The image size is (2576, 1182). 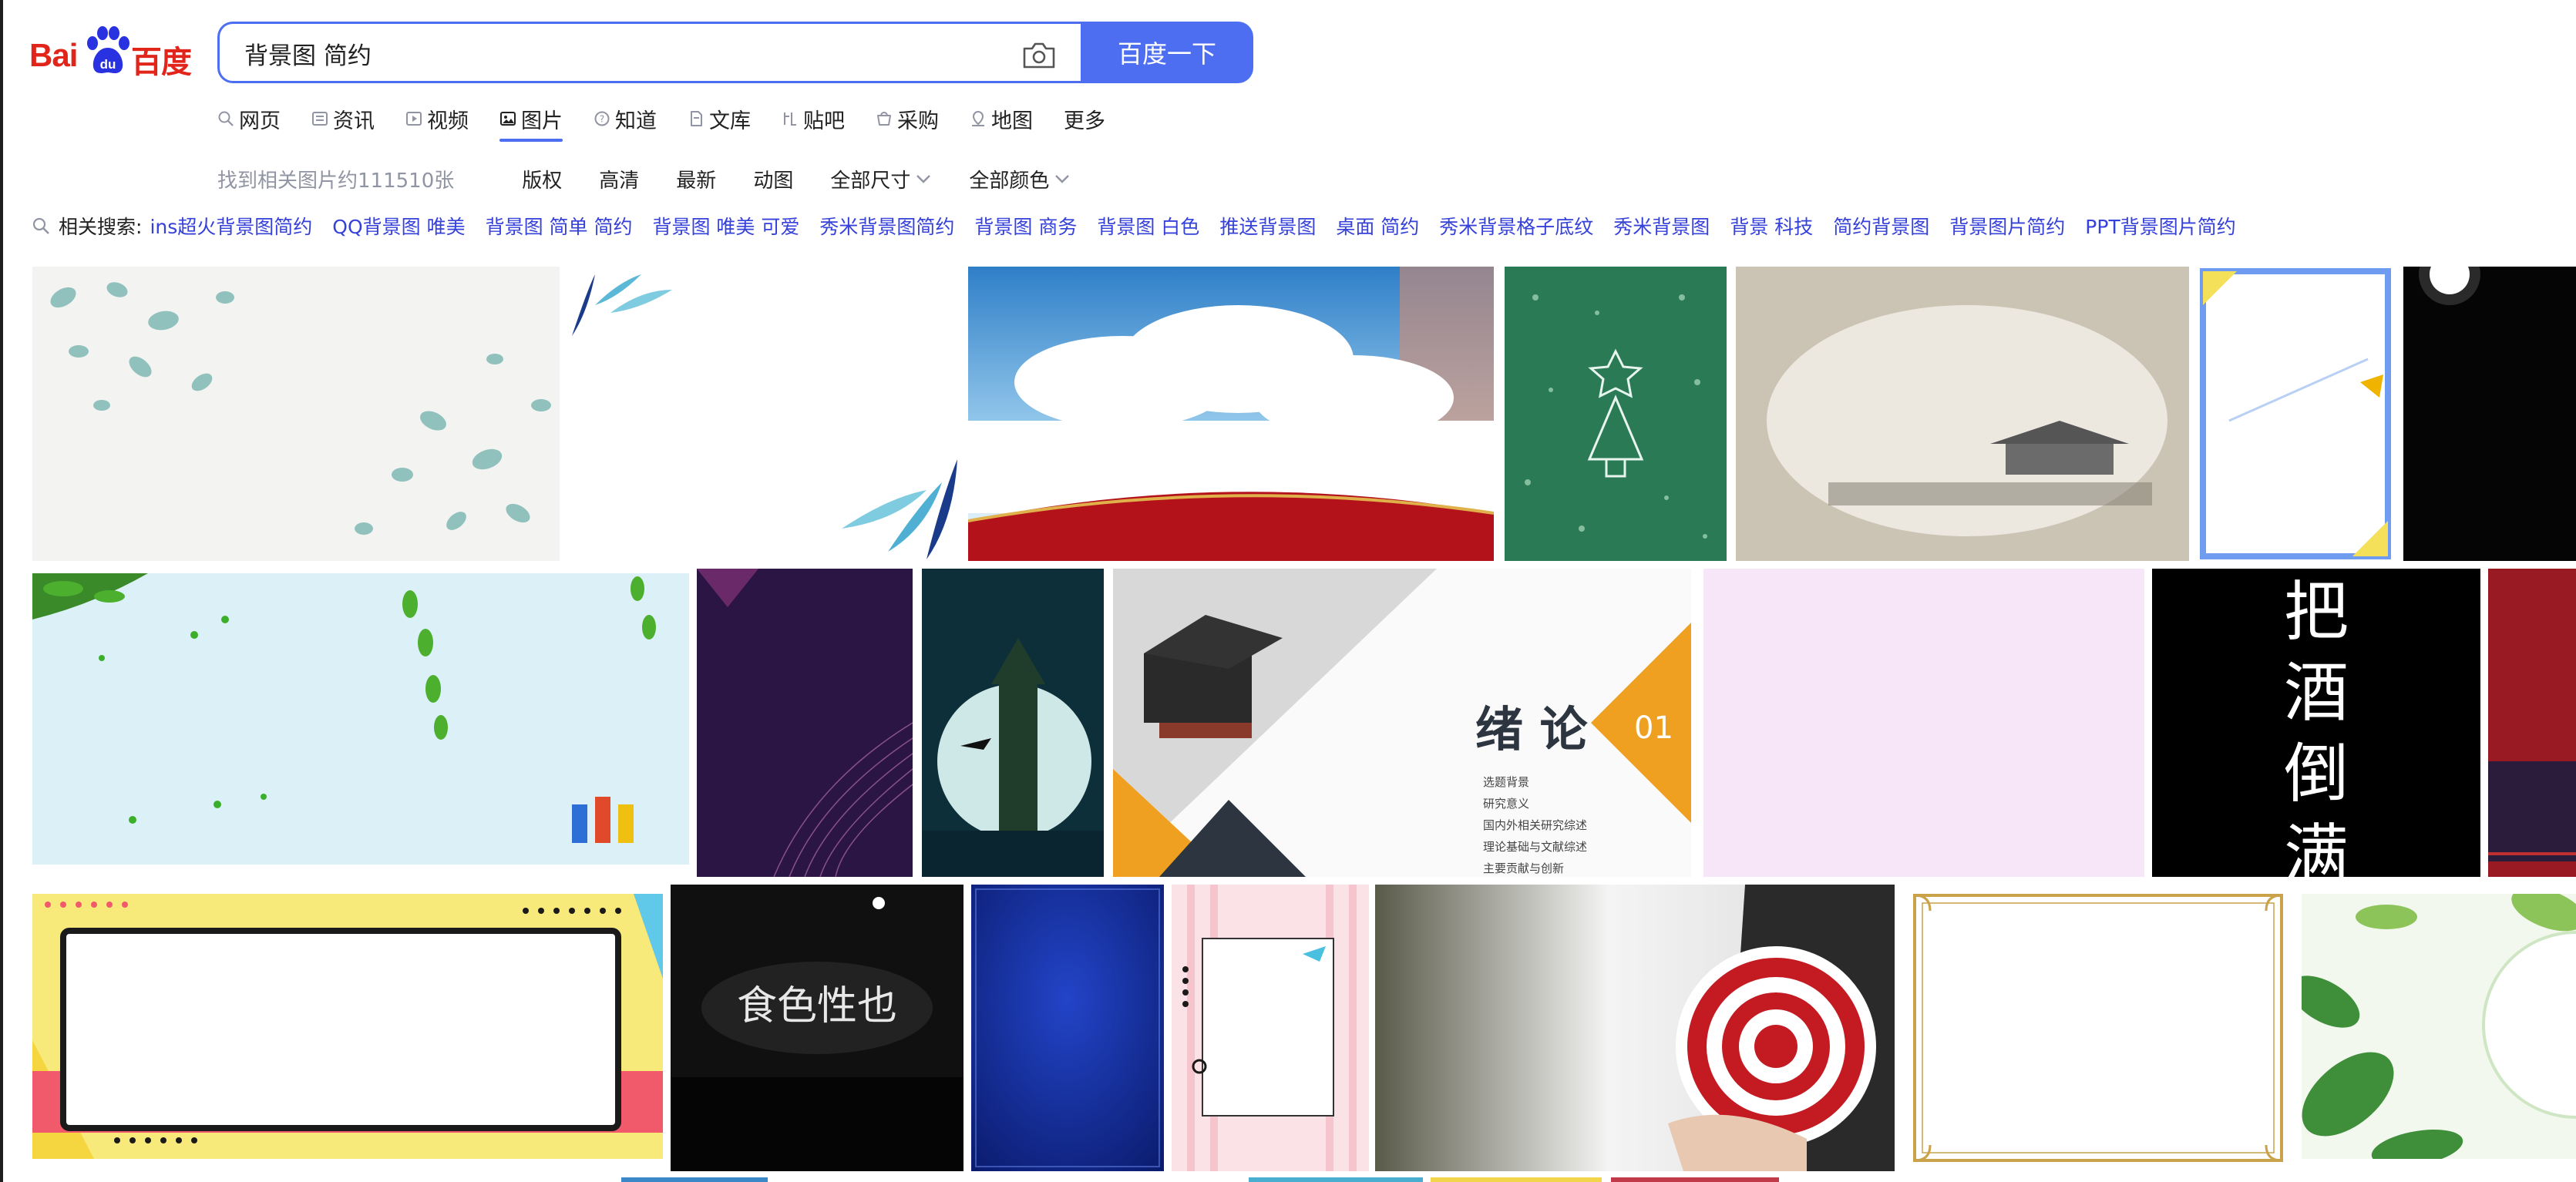 I want to click on image-thumb-green-christmas, so click(x=1616, y=414).